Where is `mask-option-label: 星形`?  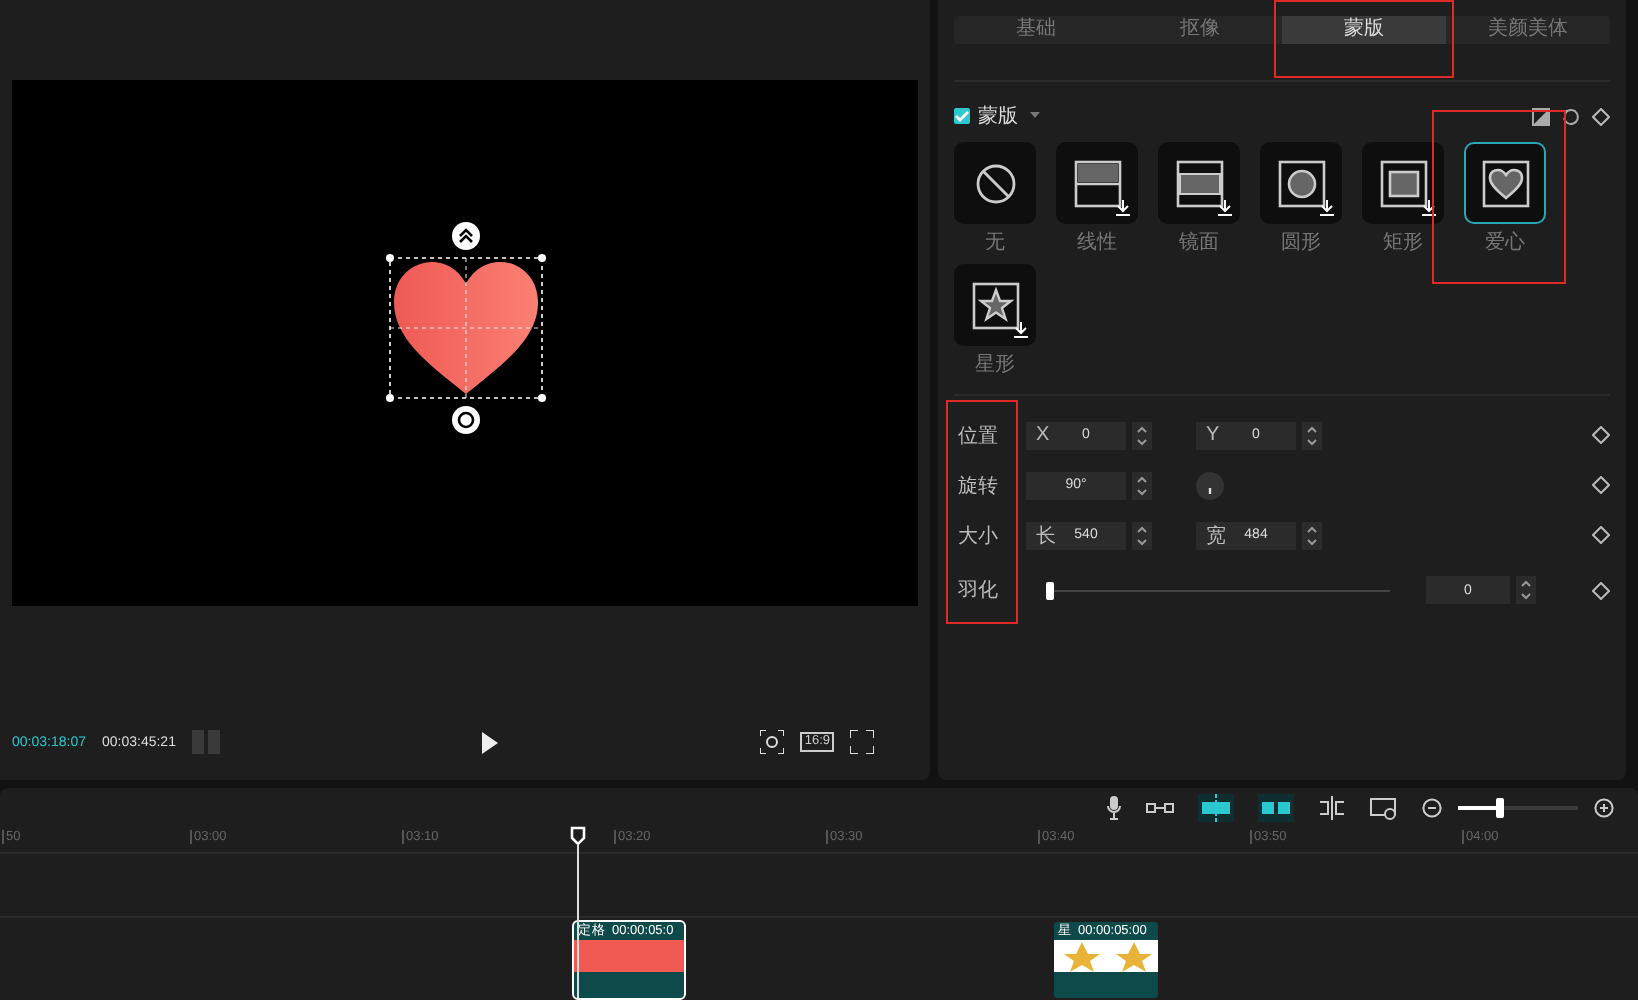
mask-option-label: 星形 is located at coordinates (995, 365).